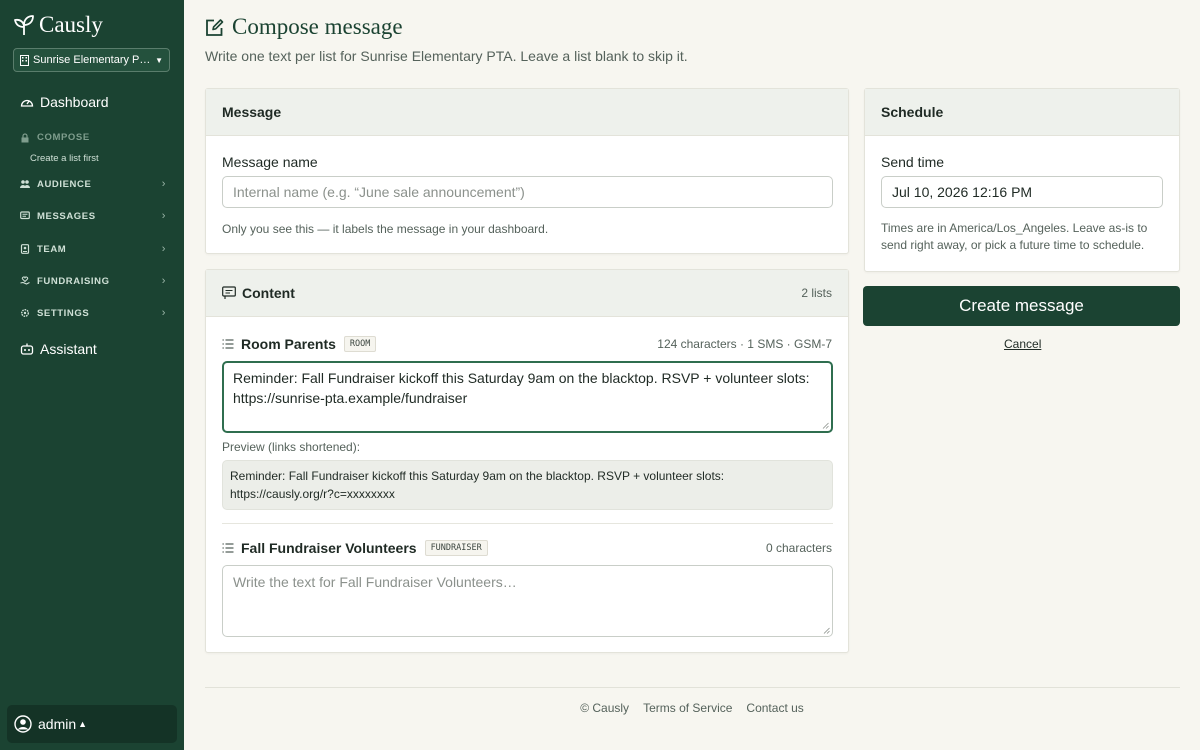  What do you see at coordinates (24, 60) in the screenshot?
I see `building-icon` at bounding box center [24, 60].